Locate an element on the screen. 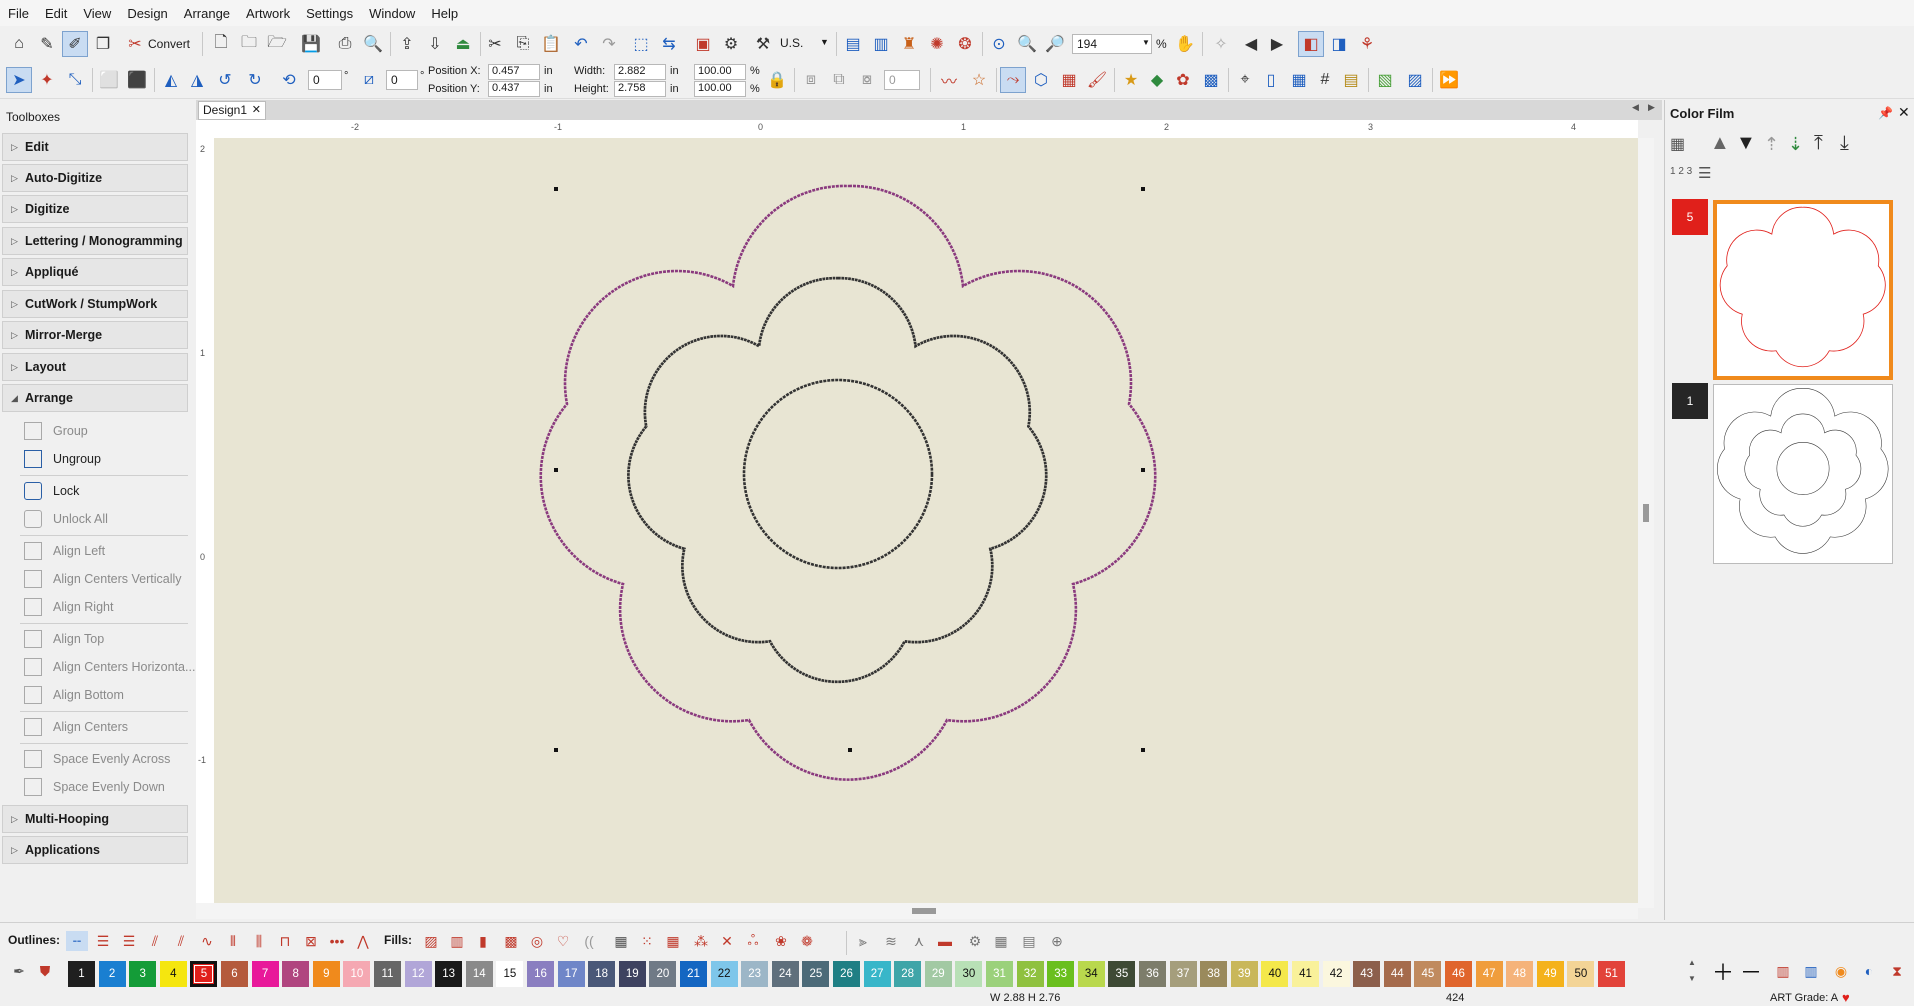  import-icon: ⇩ is located at coordinates (435, 44).